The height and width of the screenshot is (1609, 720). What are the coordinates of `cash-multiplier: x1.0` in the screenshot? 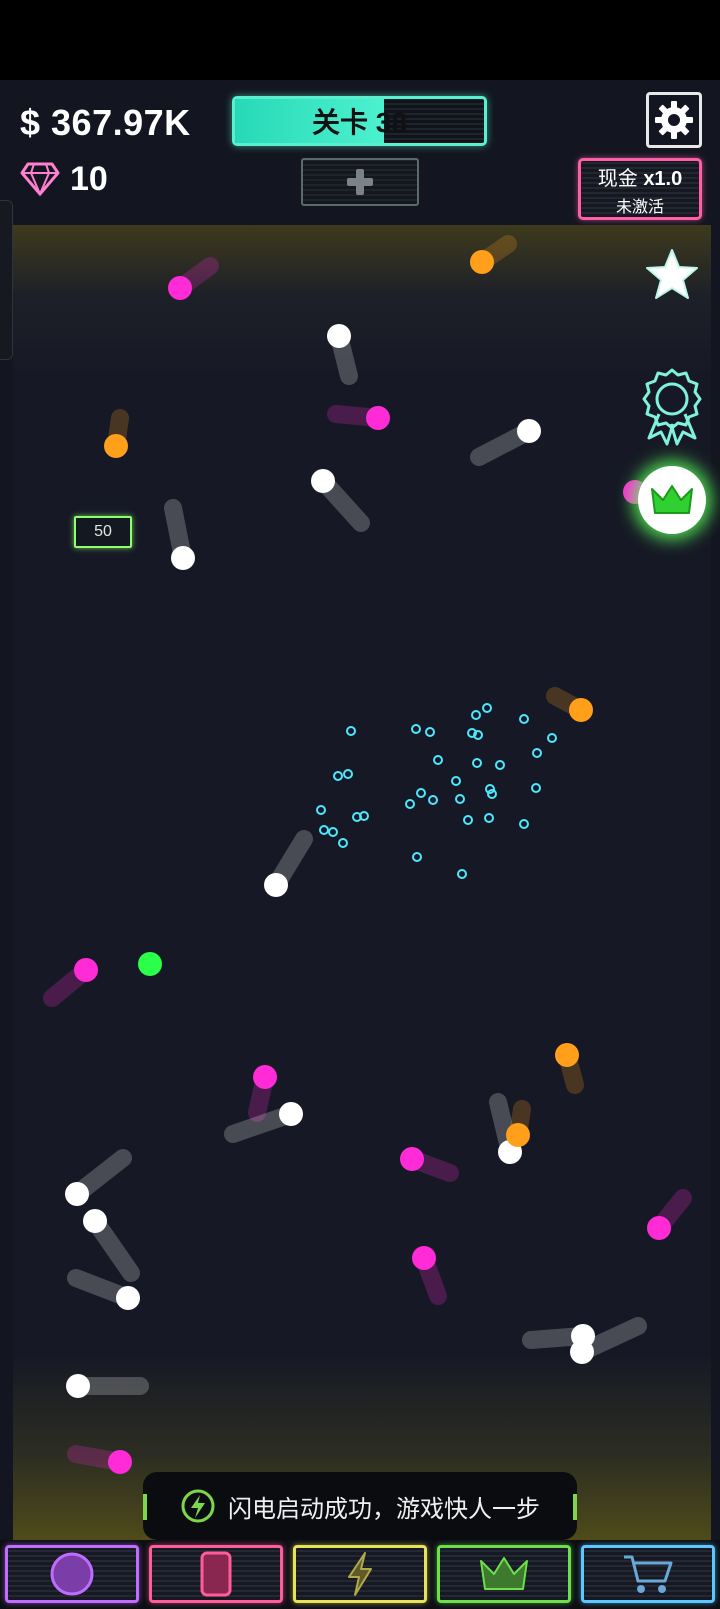 It's located at (663, 178).